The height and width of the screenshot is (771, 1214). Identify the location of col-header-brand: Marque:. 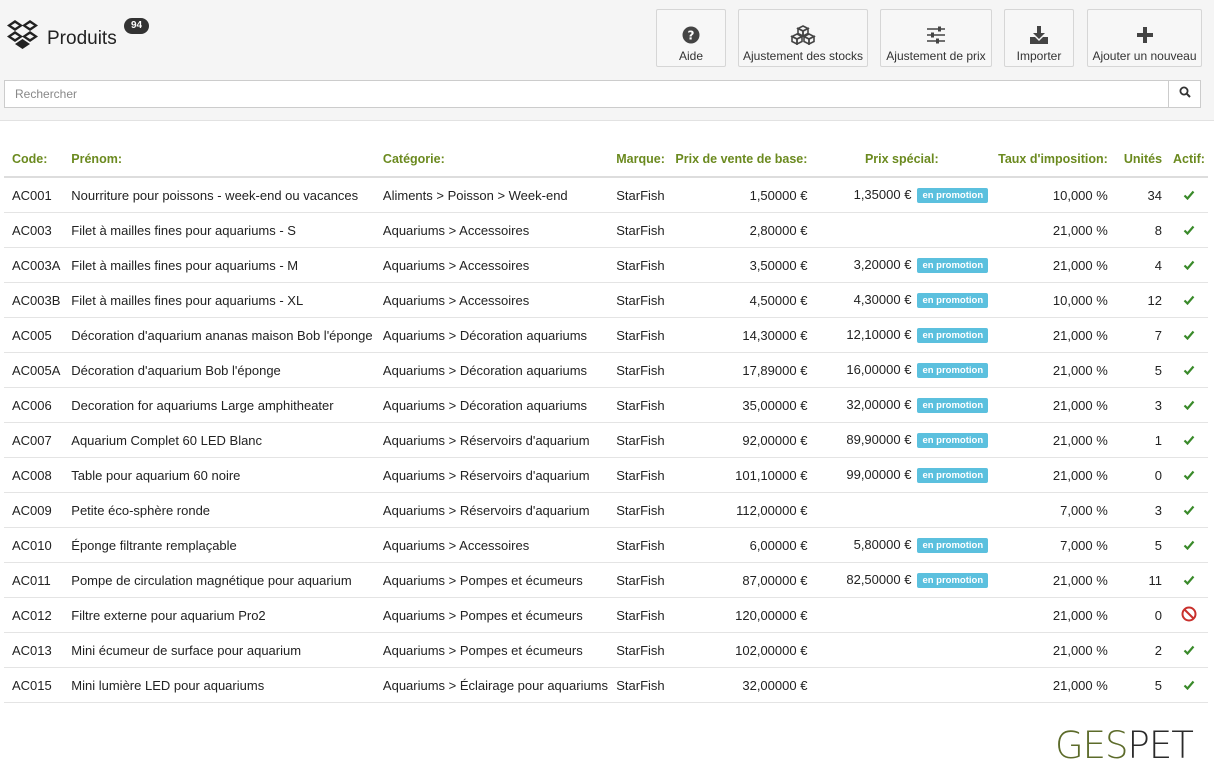
(638, 160).